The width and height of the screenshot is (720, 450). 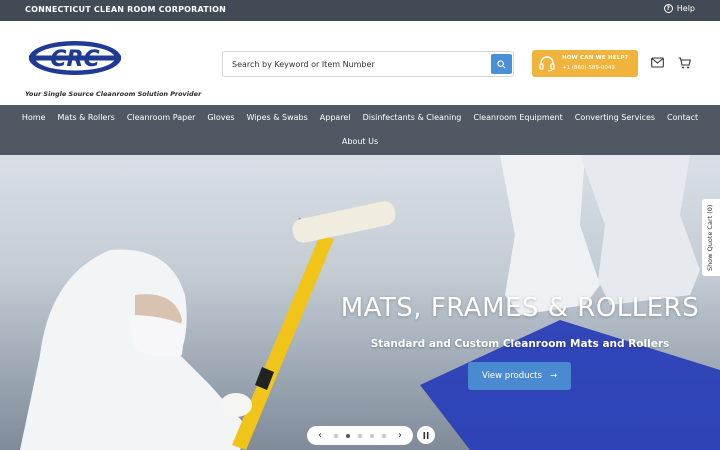 I want to click on nav-item-cleanroom-equipment: Cleanroom Equipment, so click(x=517, y=117).